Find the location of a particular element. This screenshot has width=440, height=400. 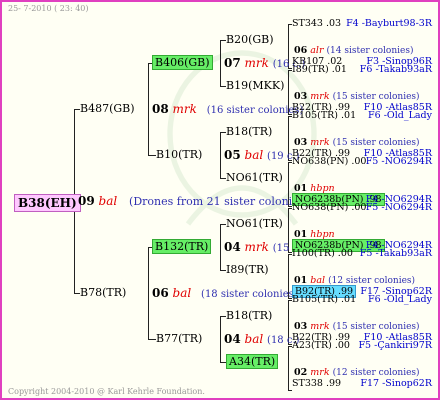

queen-g3-label-0: B20(GB) is located at coordinates (250, 39).